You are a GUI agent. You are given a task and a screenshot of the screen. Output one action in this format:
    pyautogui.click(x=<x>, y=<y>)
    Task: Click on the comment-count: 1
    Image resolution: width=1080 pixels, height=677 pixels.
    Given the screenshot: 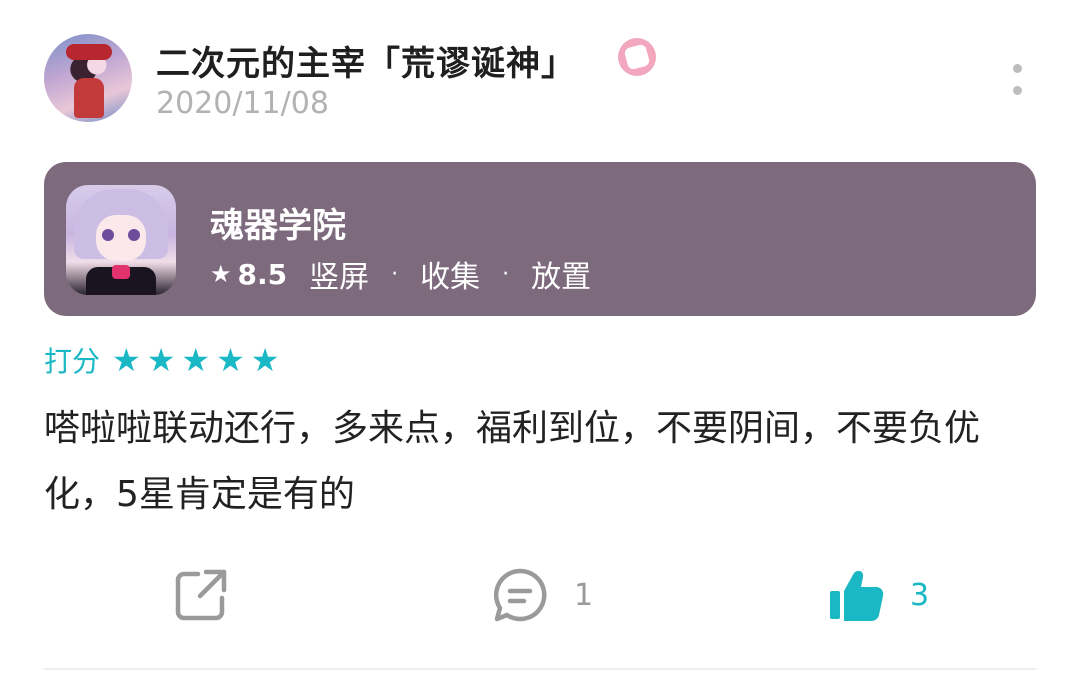 What is the action you would take?
    pyautogui.click(x=584, y=595)
    